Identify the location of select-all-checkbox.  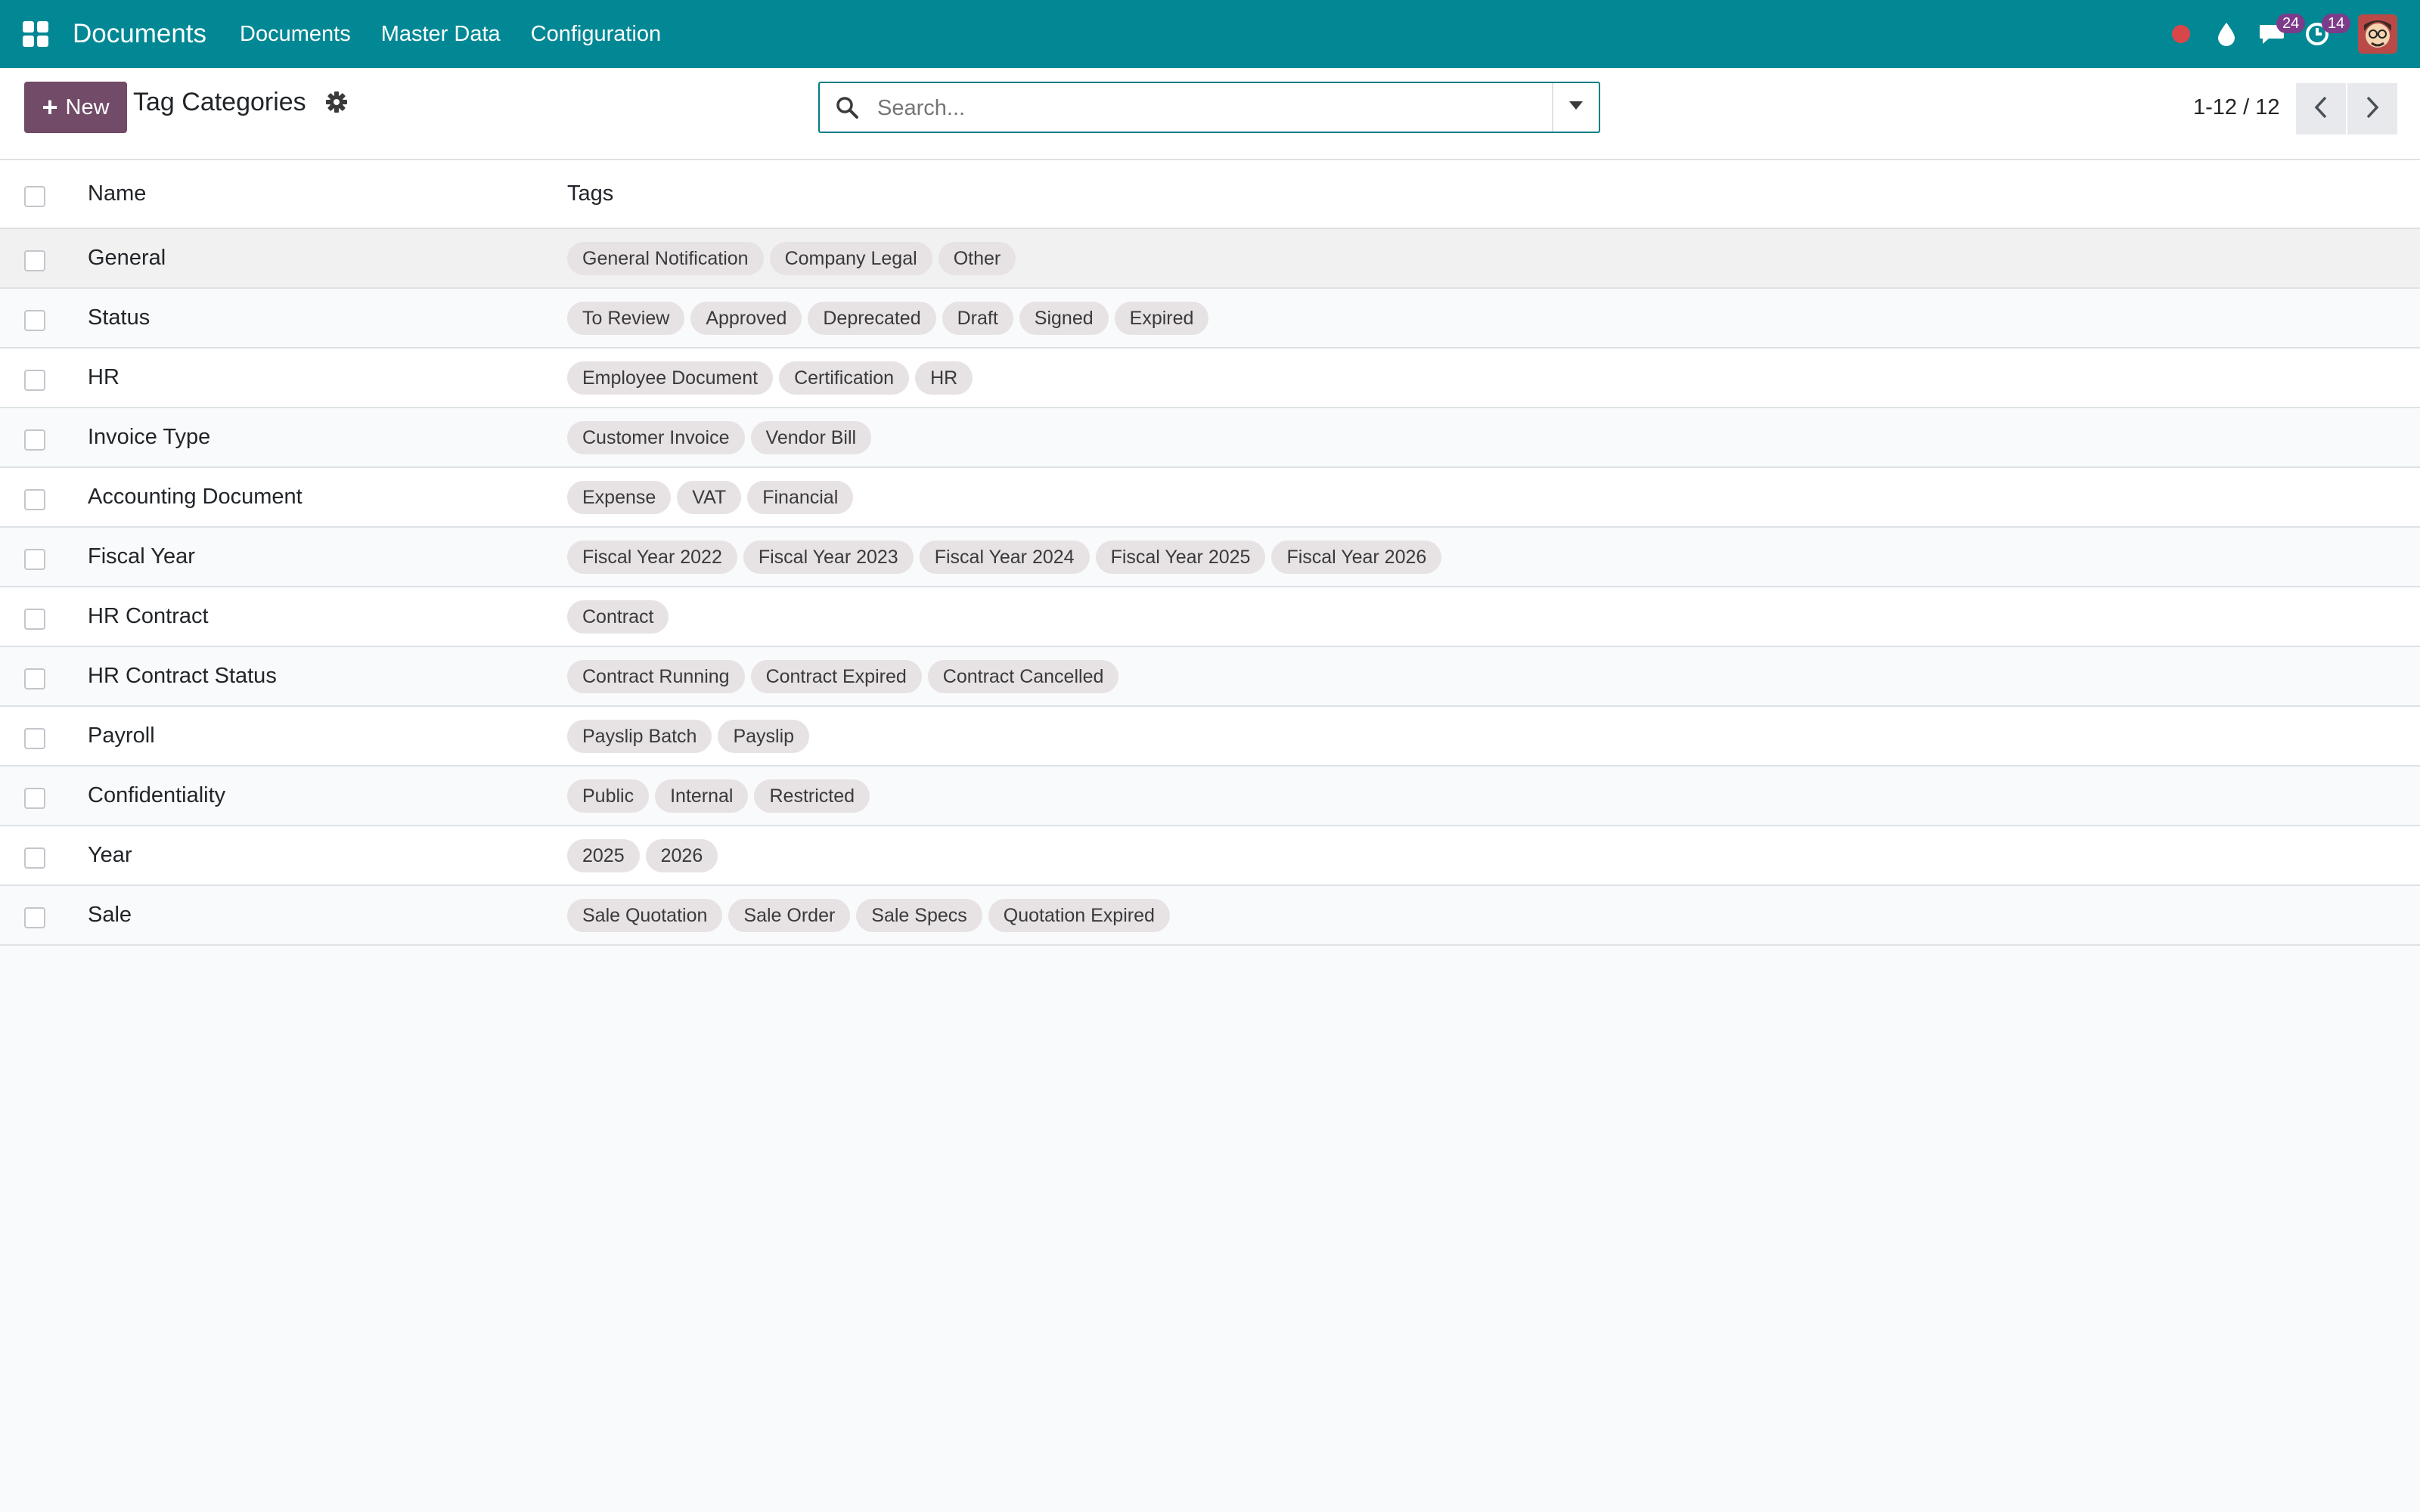
(34, 196).